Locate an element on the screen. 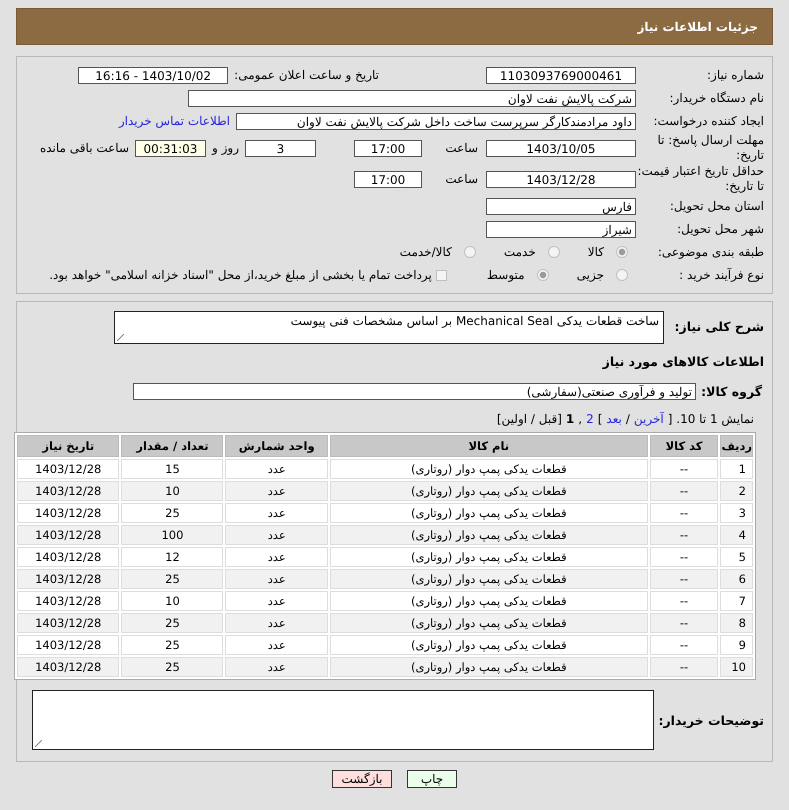 This screenshot has height=810, width=789. field-label: اطلاعات کالاهای مورد نیاز is located at coordinates (683, 361).